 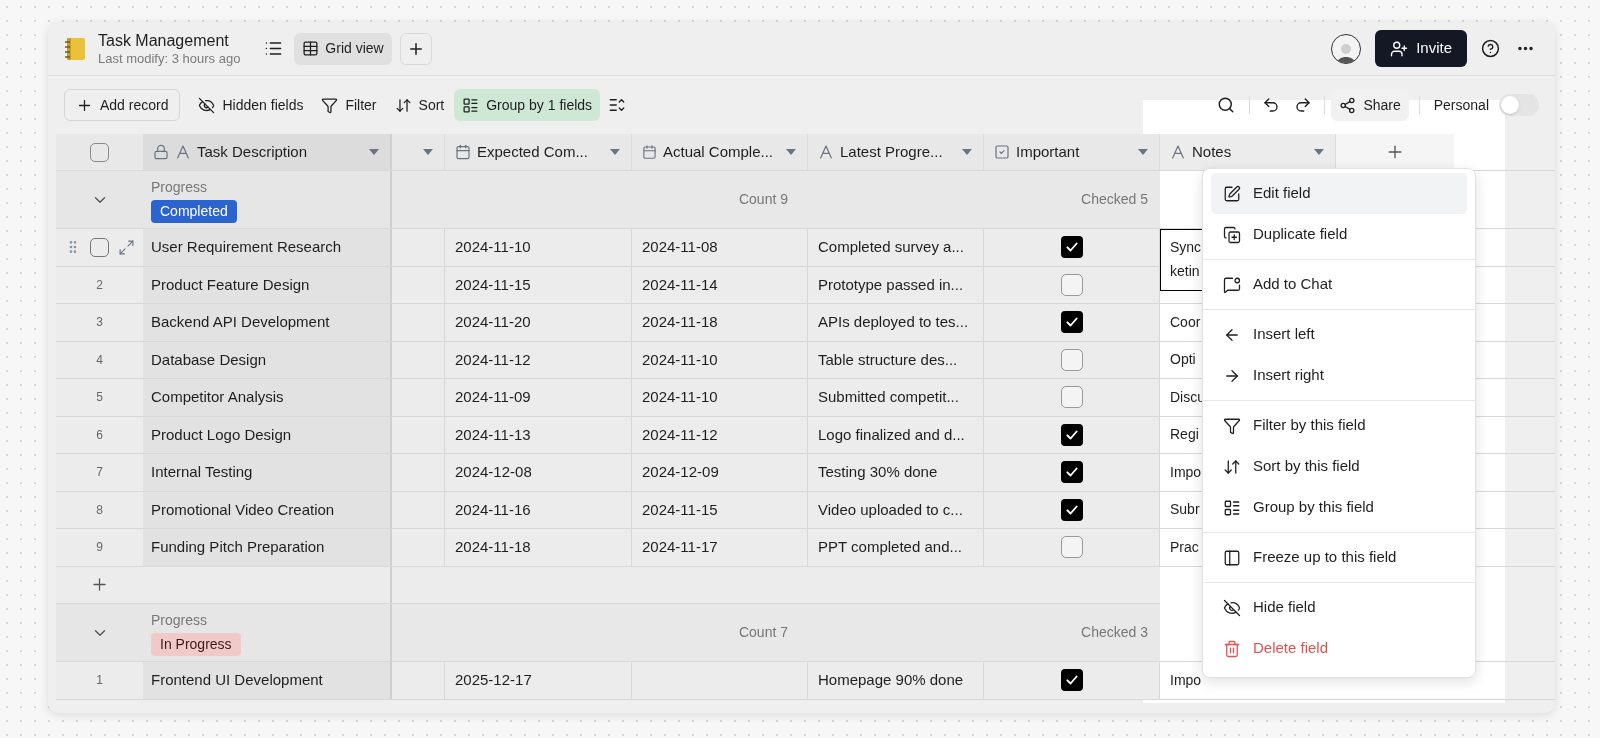 I want to click on redo-icon, so click(x=1303, y=105).